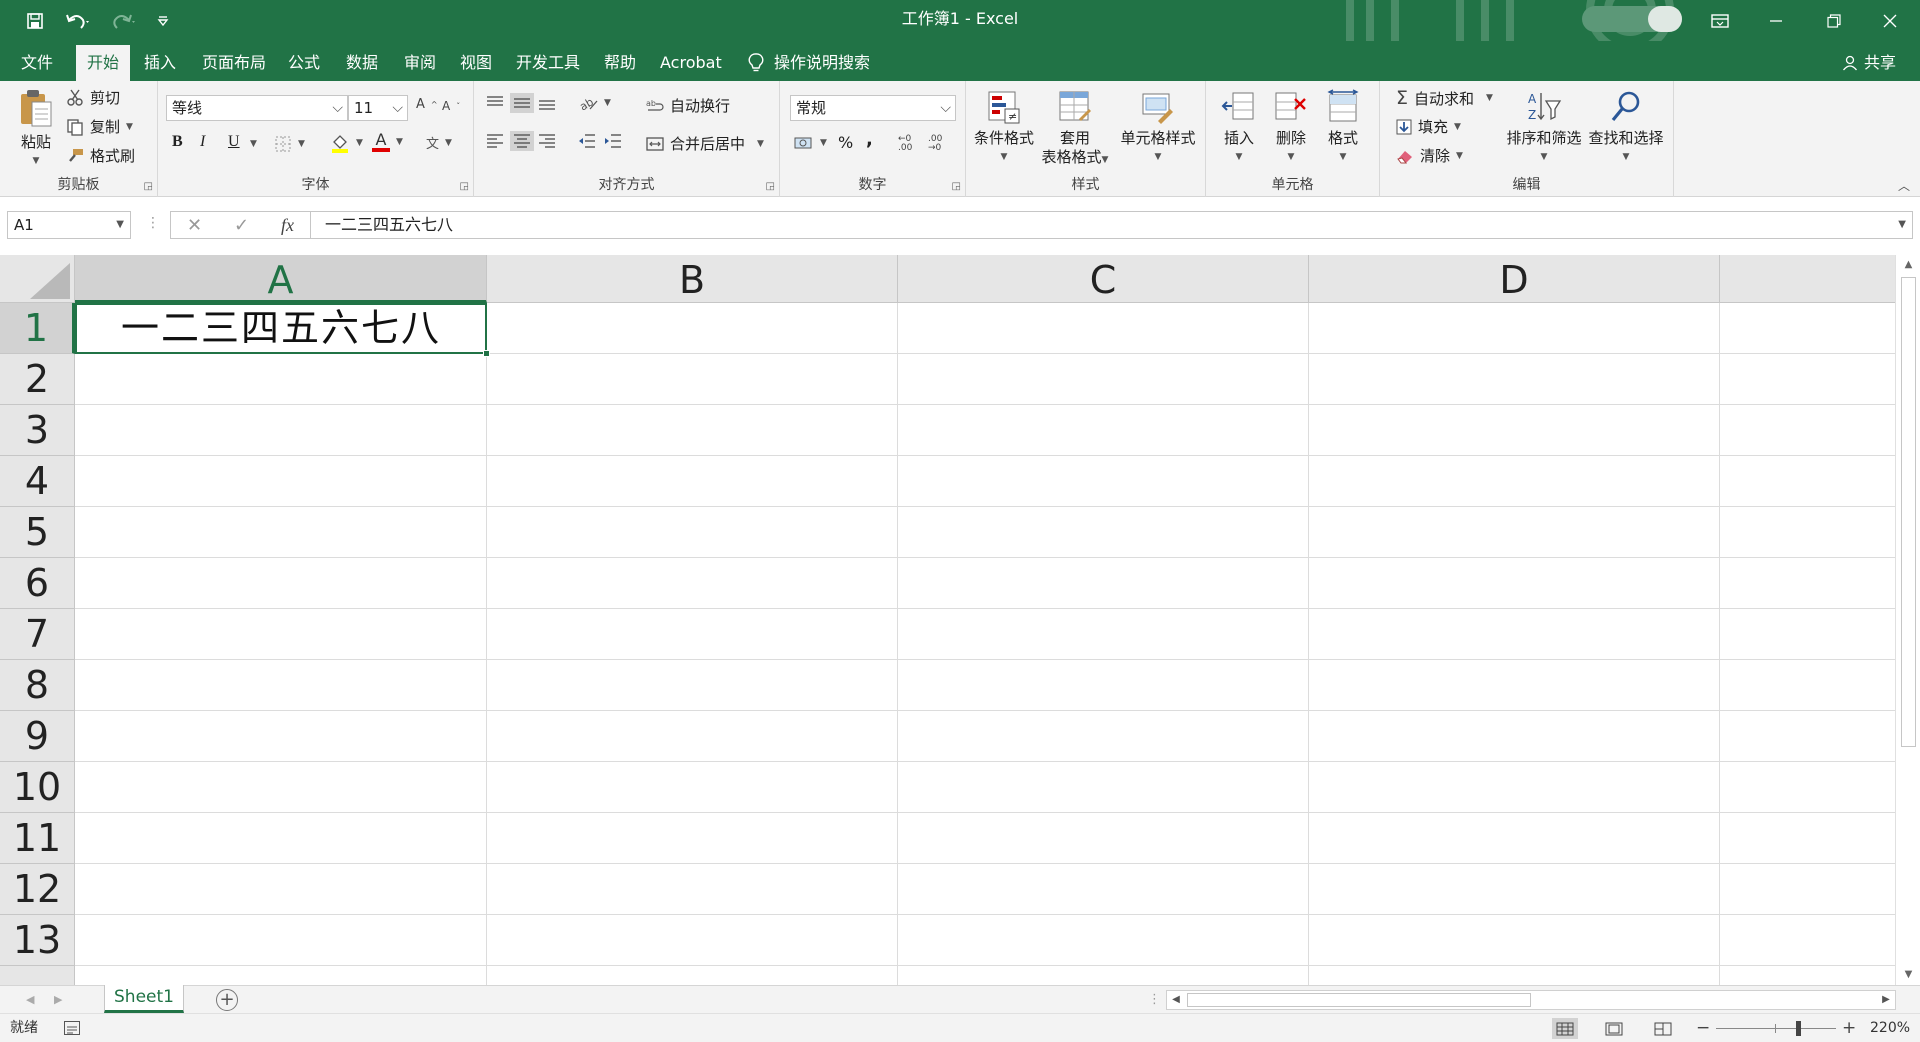 This screenshot has width=1920, height=1042. What do you see at coordinates (495, 141) in the screenshot?
I see `left-align-button` at bounding box center [495, 141].